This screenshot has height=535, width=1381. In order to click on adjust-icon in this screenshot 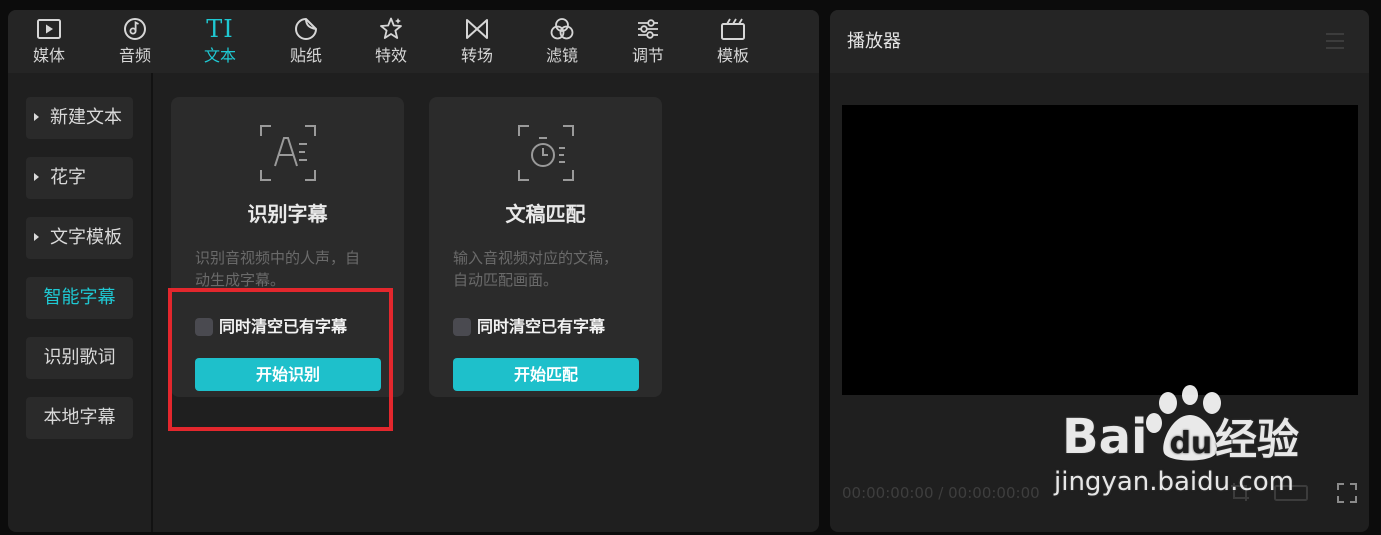, I will do `click(648, 29)`.